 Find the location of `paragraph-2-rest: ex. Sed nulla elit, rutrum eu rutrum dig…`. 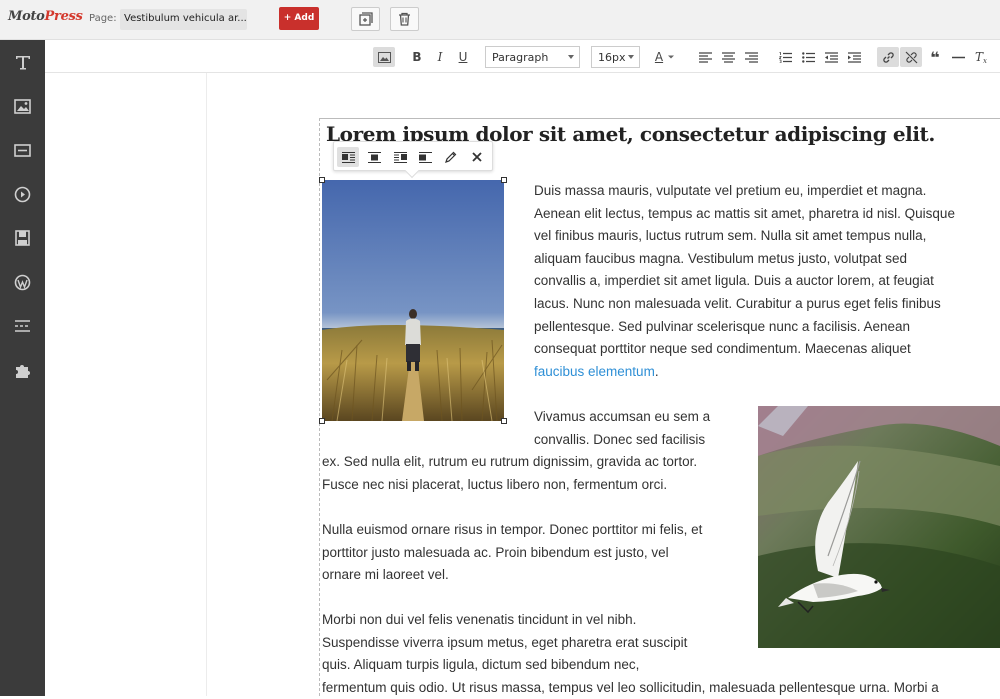

paragraph-2-rest: ex. Sed nulla elit, rutrum eu rutrum dig… is located at coordinates (534, 473).